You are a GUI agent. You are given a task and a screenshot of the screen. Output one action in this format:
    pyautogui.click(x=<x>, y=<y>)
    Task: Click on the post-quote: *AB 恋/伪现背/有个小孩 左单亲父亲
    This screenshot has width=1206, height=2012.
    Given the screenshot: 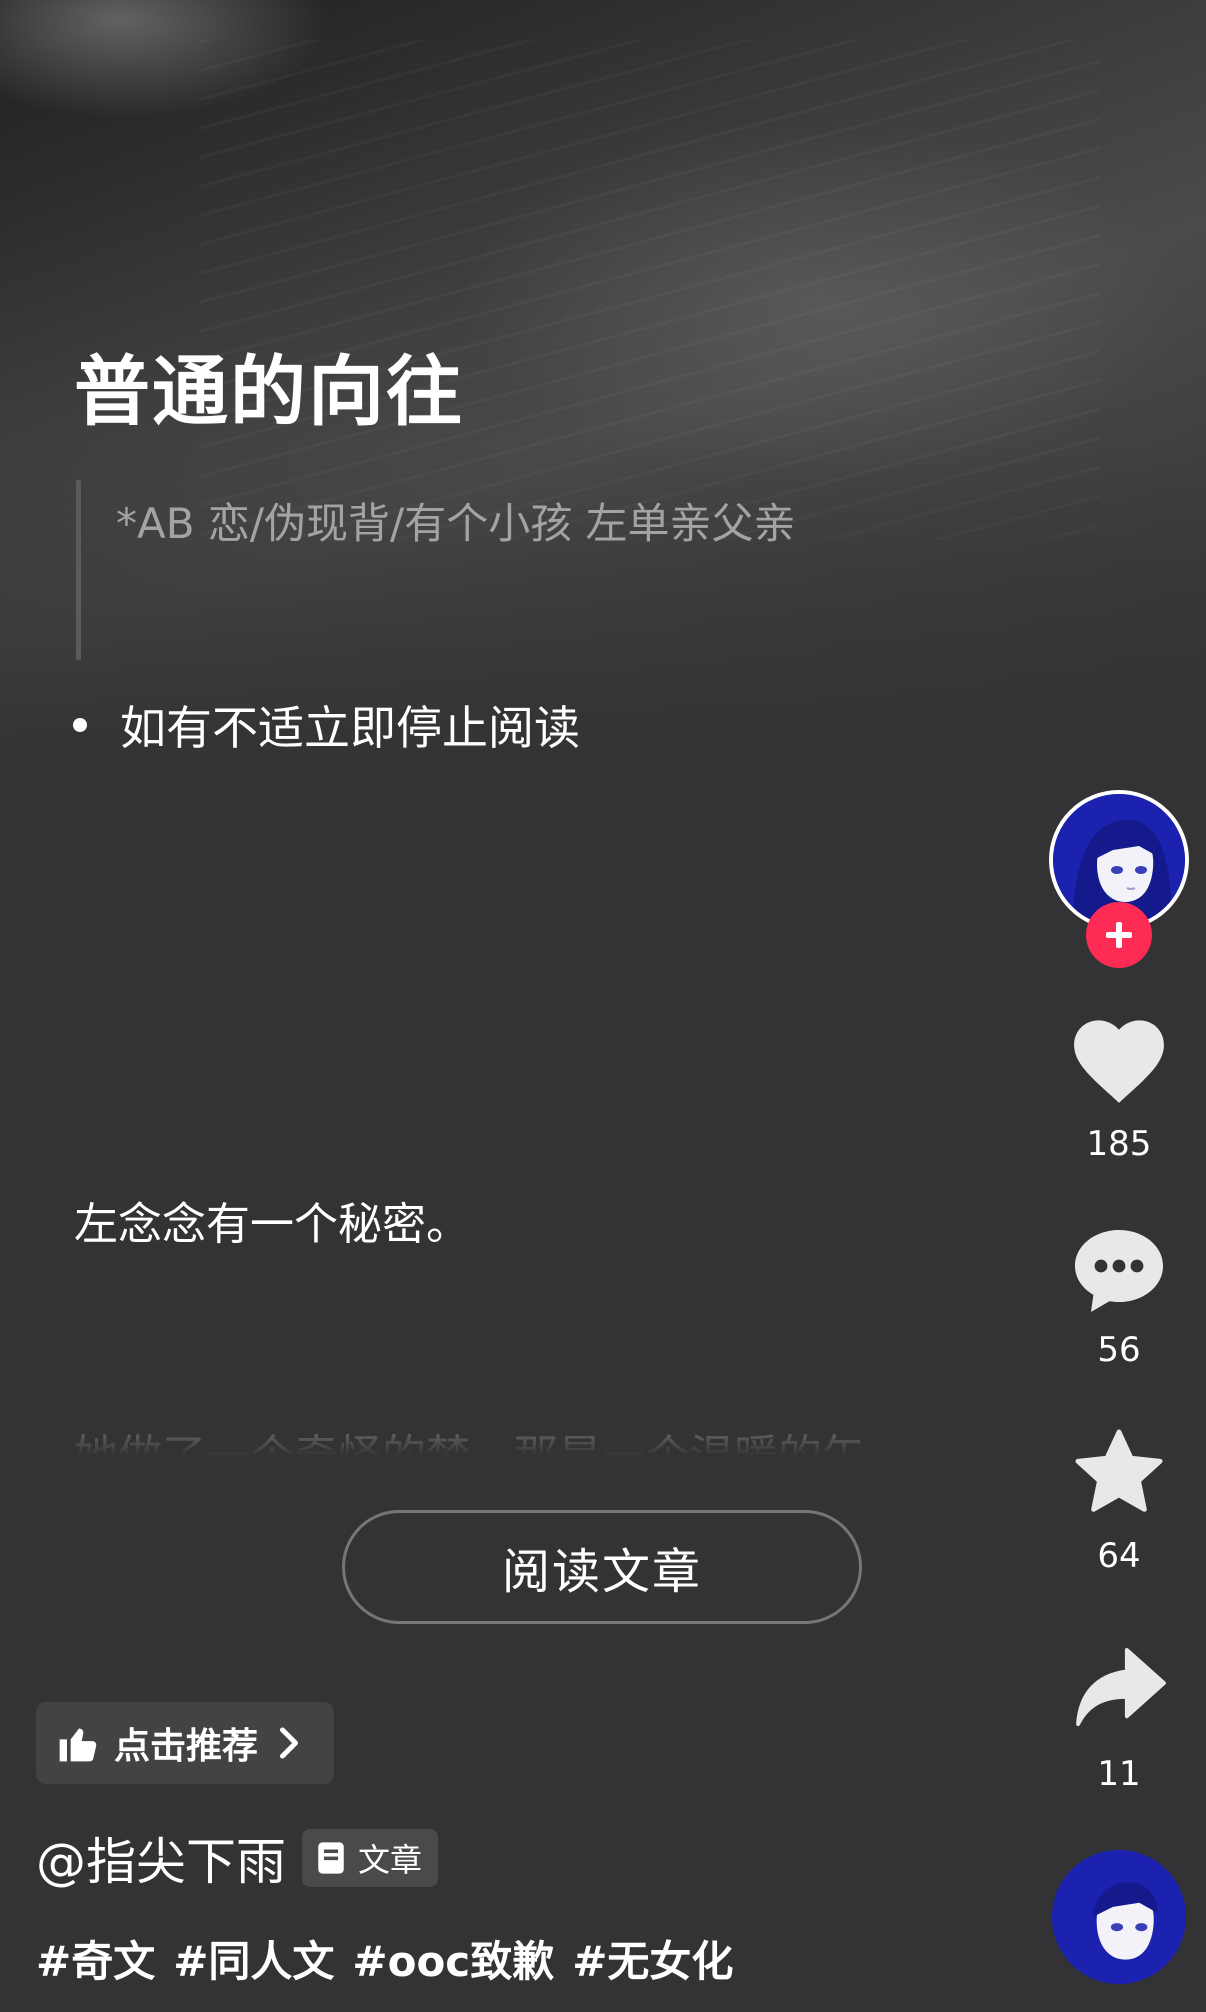 What is the action you would take?
    pyautogui.click(x=456, y=523)
    